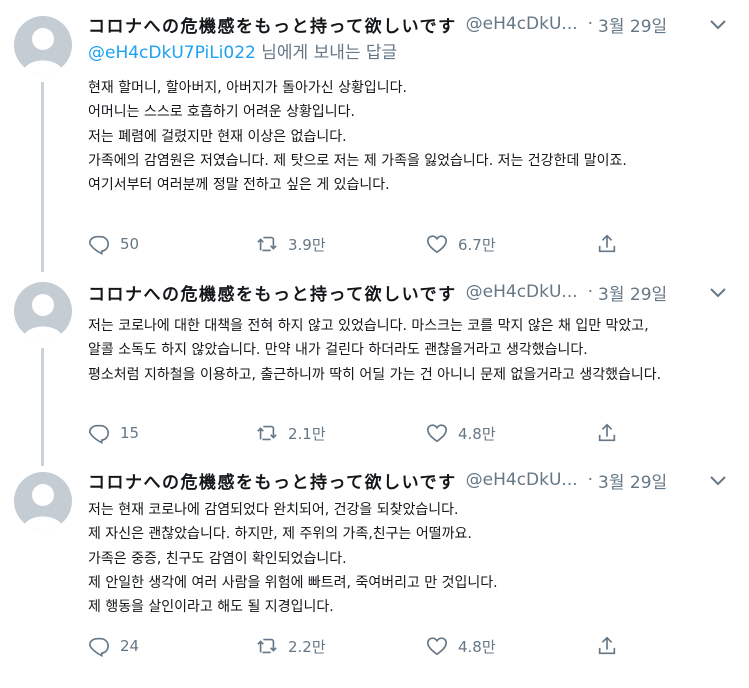 This screenshot has width=749, height=688. Describe the element at coordinates (113, 244) in the screenshot. I see `reply-button: 50` at that location.